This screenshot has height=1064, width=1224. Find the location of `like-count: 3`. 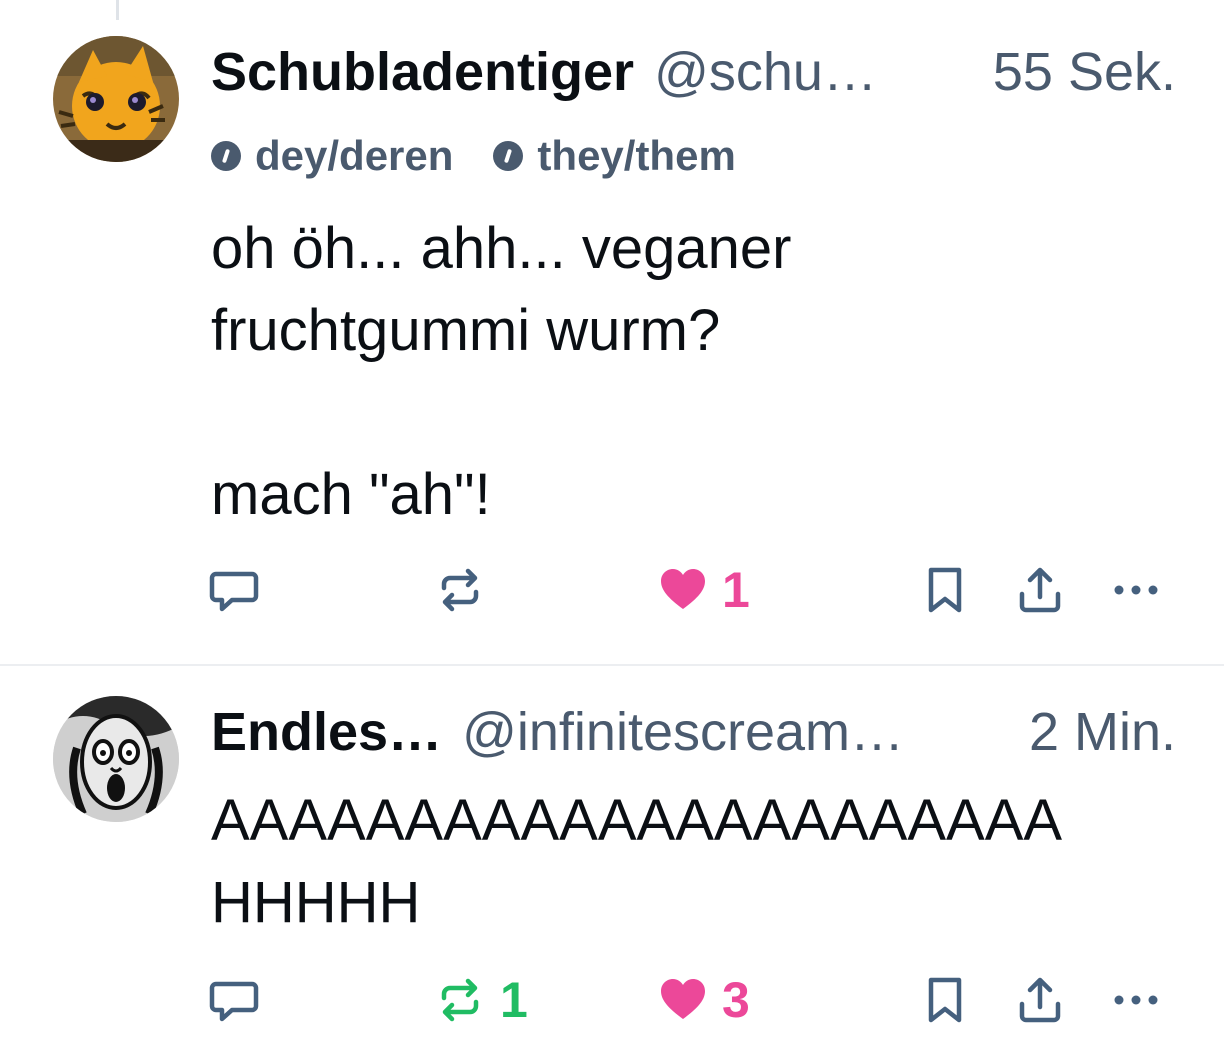

like-count: 3 is located at coordinates (736, 1000).